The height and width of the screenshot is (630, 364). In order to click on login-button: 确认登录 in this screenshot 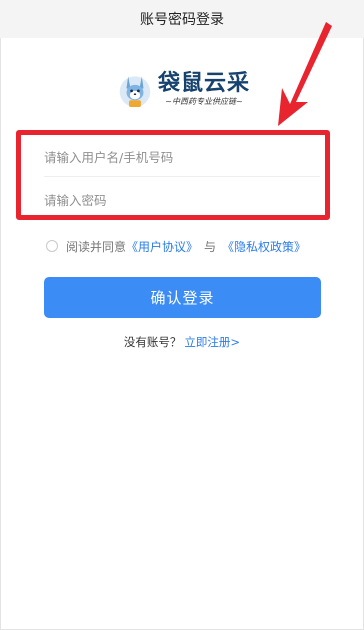, I will do `click(182, 297)`.